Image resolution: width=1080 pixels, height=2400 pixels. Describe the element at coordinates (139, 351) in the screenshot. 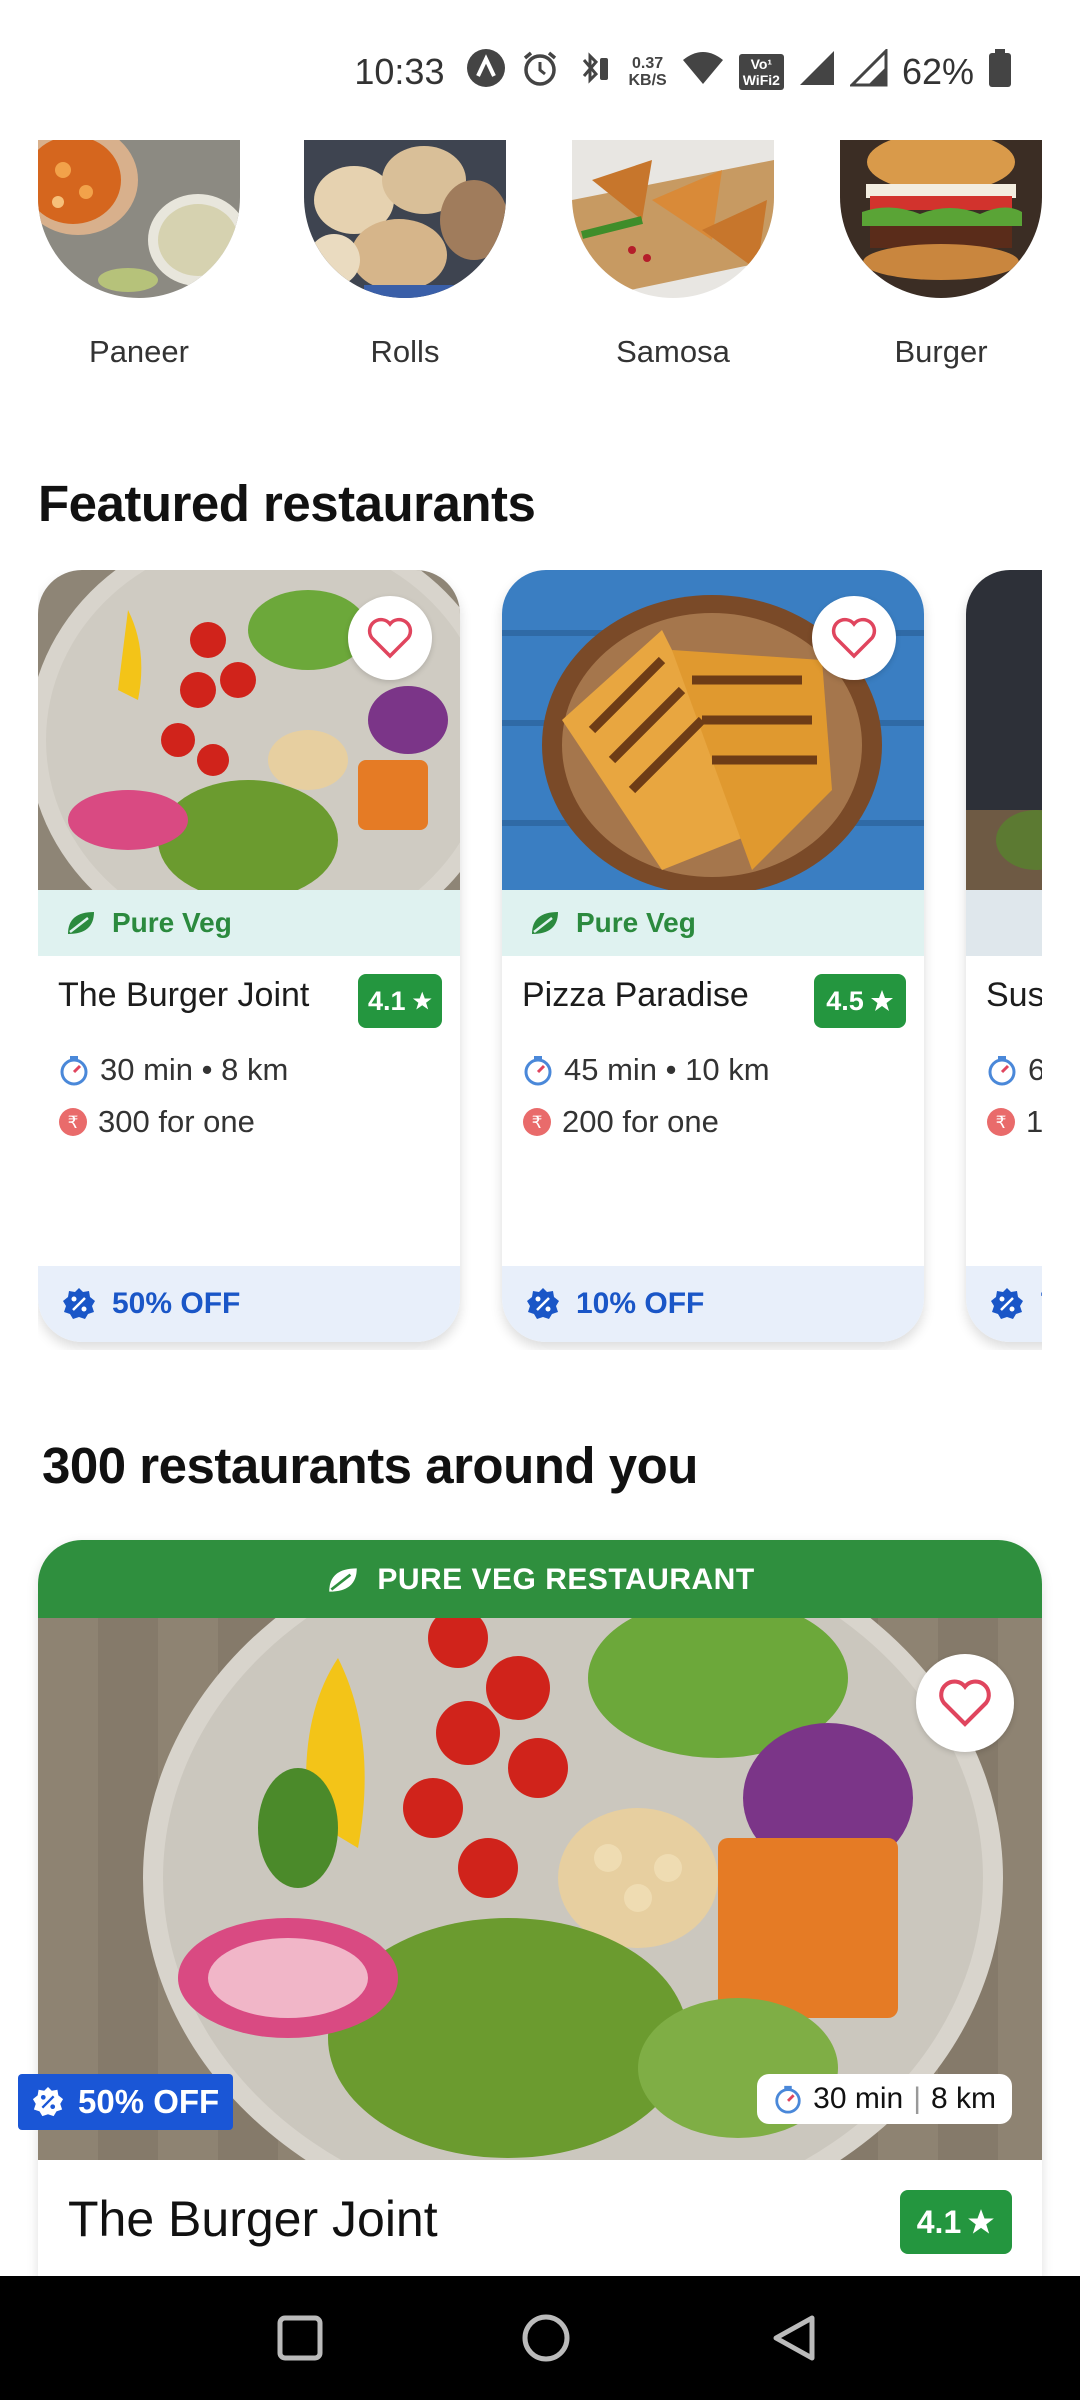

I see `category-label: Paneer` at that location.